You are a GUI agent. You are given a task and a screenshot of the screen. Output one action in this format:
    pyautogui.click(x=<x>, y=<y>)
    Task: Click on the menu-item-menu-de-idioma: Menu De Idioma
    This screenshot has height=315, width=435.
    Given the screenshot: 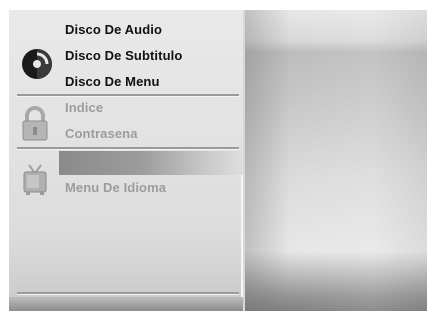 What is the action you would take?
    pyautogui.click(x=115, y=187)
    